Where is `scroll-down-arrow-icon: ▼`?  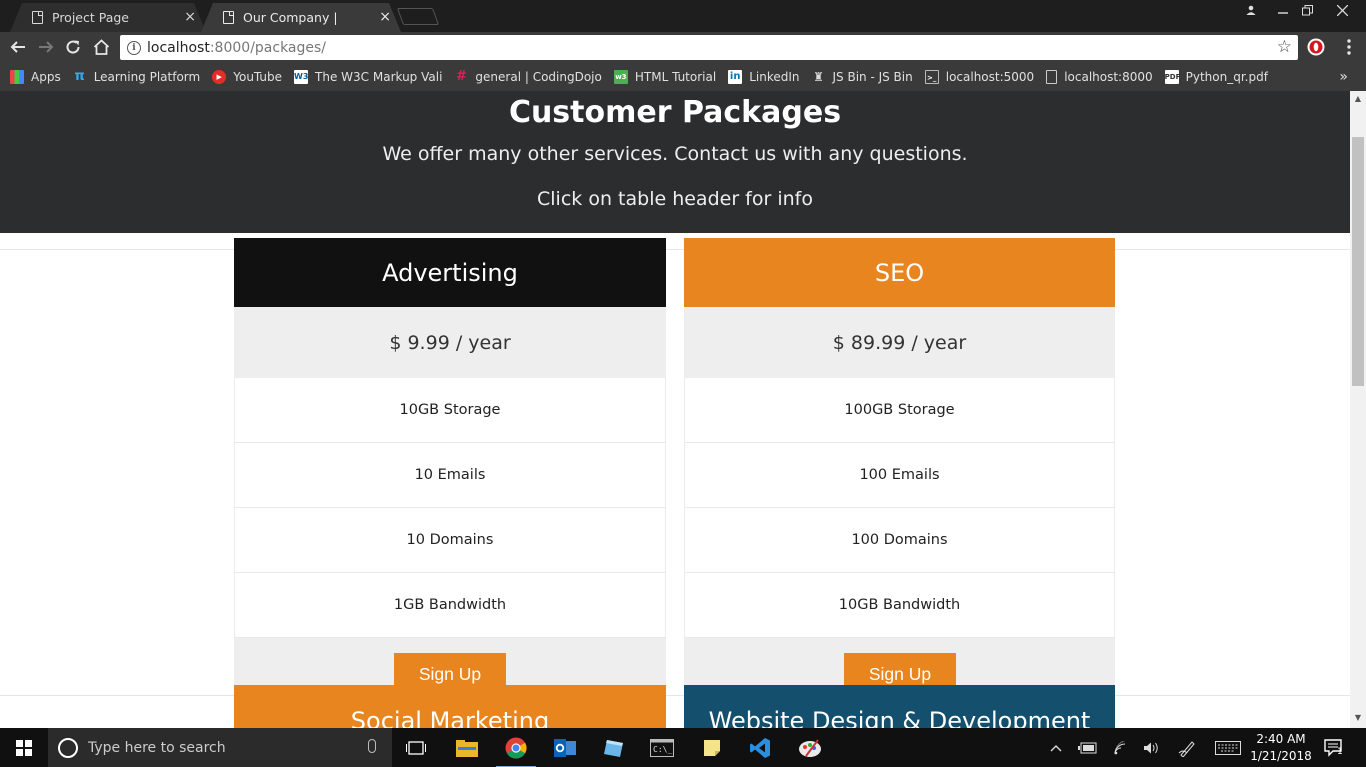
scroll-down-arrow-icon: ▼ is located at coordinates (1358, 717).